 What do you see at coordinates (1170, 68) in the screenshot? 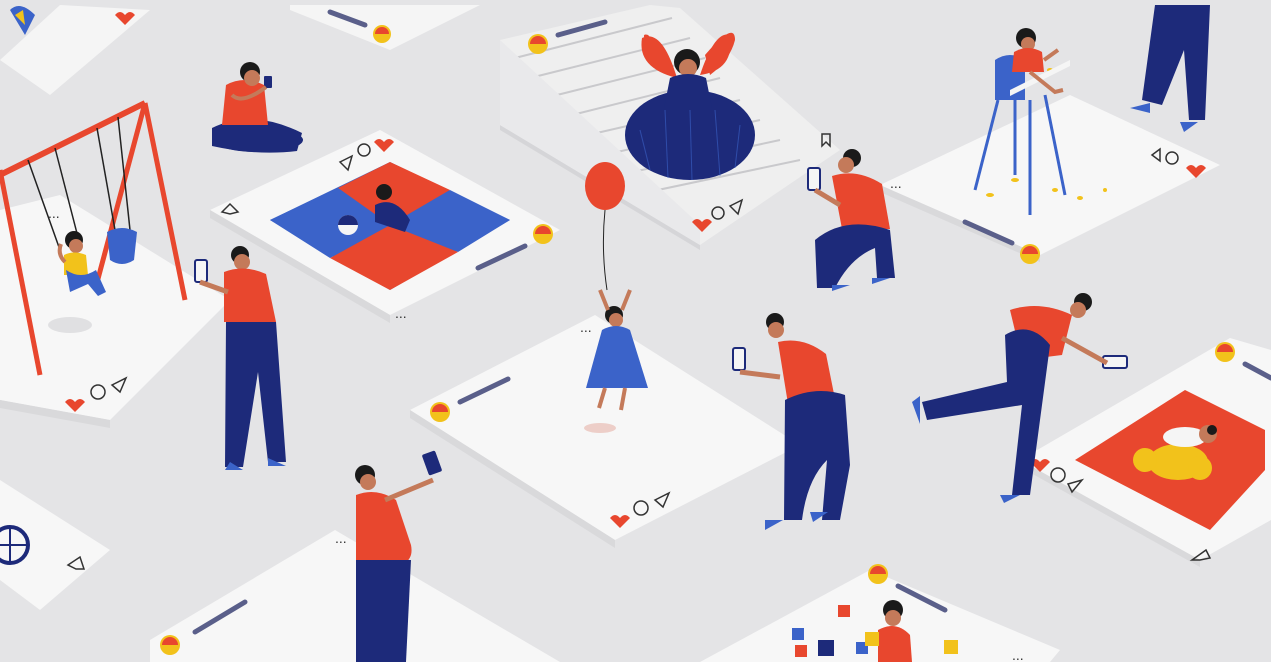
I see `parent-standing-top-right` at bounding box center [1170, 68].